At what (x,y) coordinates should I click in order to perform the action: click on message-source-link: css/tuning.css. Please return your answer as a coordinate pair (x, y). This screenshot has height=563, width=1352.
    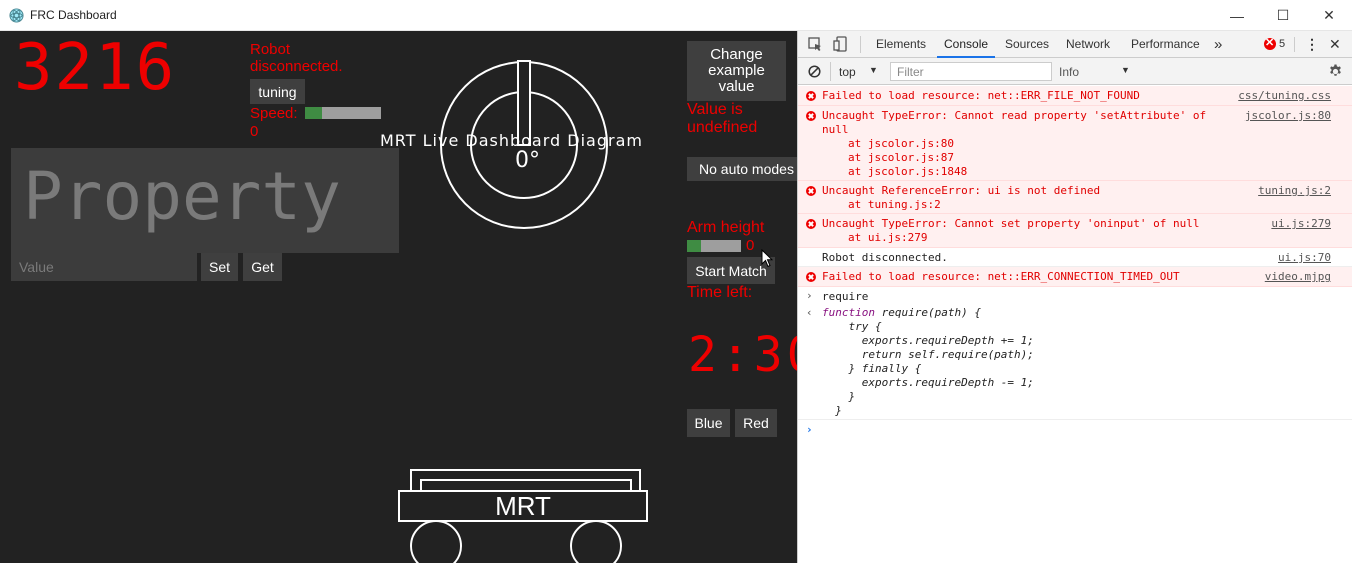
    Looking at the image, I should click on (1284, 95).